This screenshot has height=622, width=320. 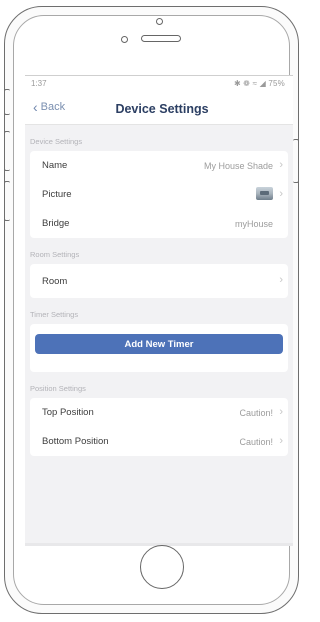 What do you see at coordinates (7, 102) in the screenshot?
I see `mute-switch` at bounding box center [7, 102].